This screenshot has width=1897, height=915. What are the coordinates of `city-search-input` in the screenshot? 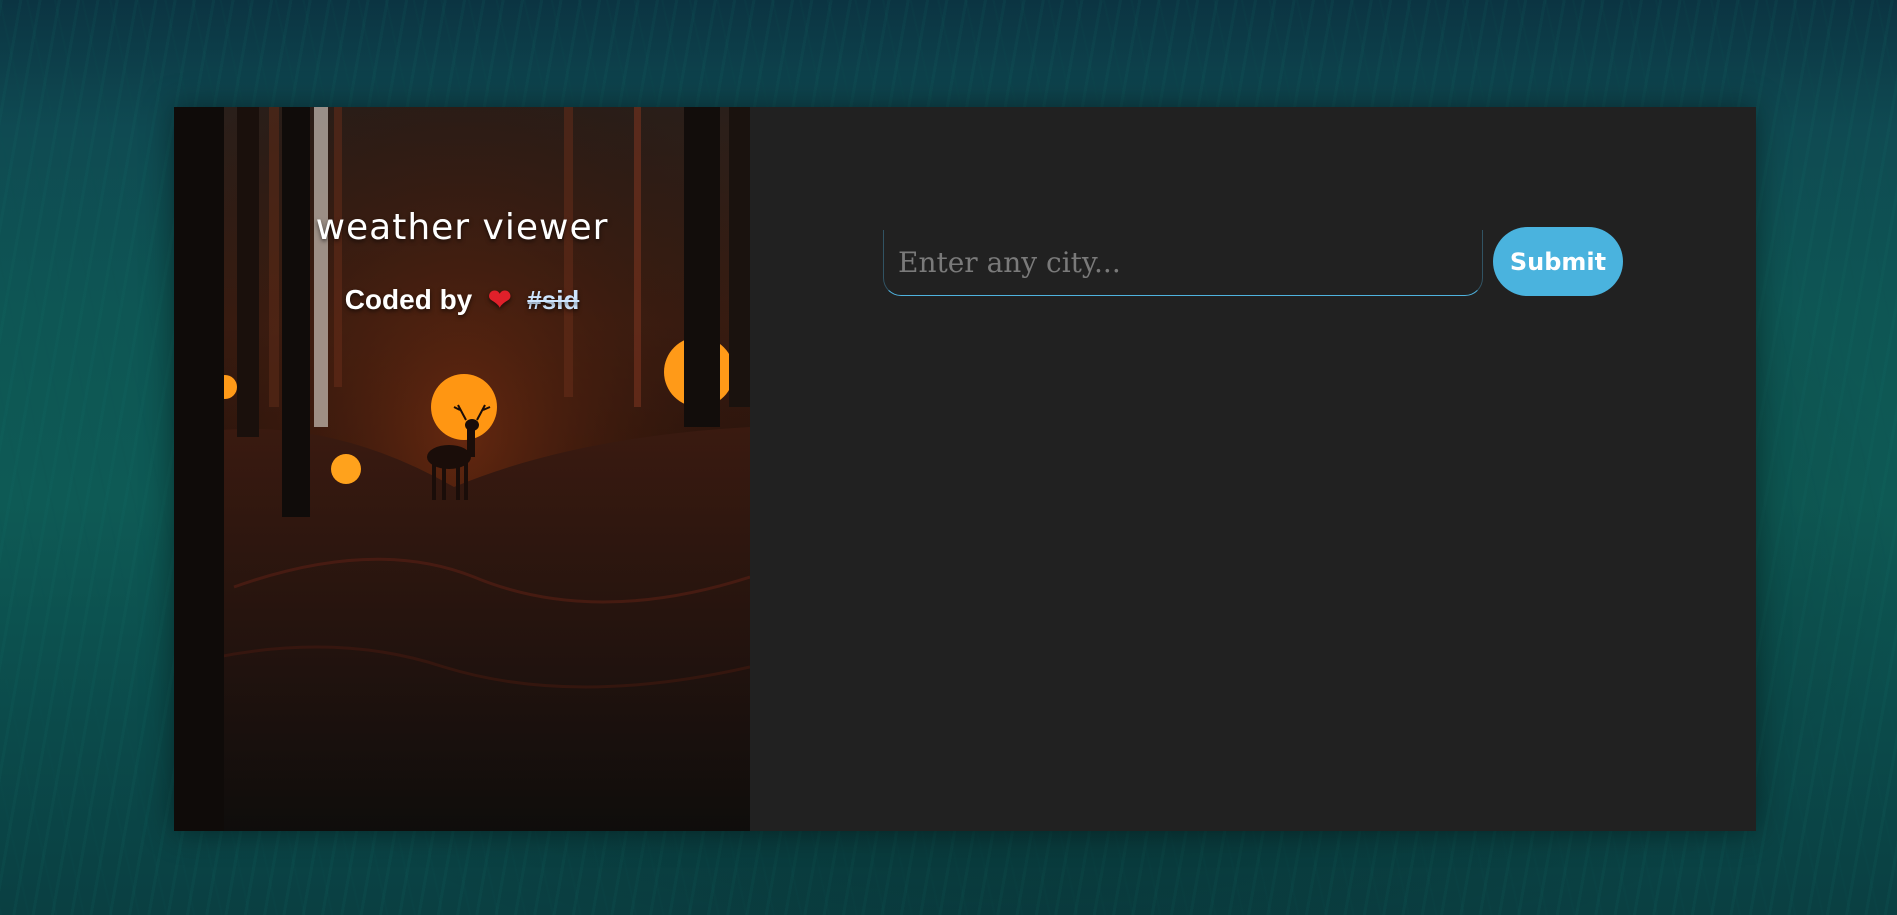 It's located at (1183, 263).